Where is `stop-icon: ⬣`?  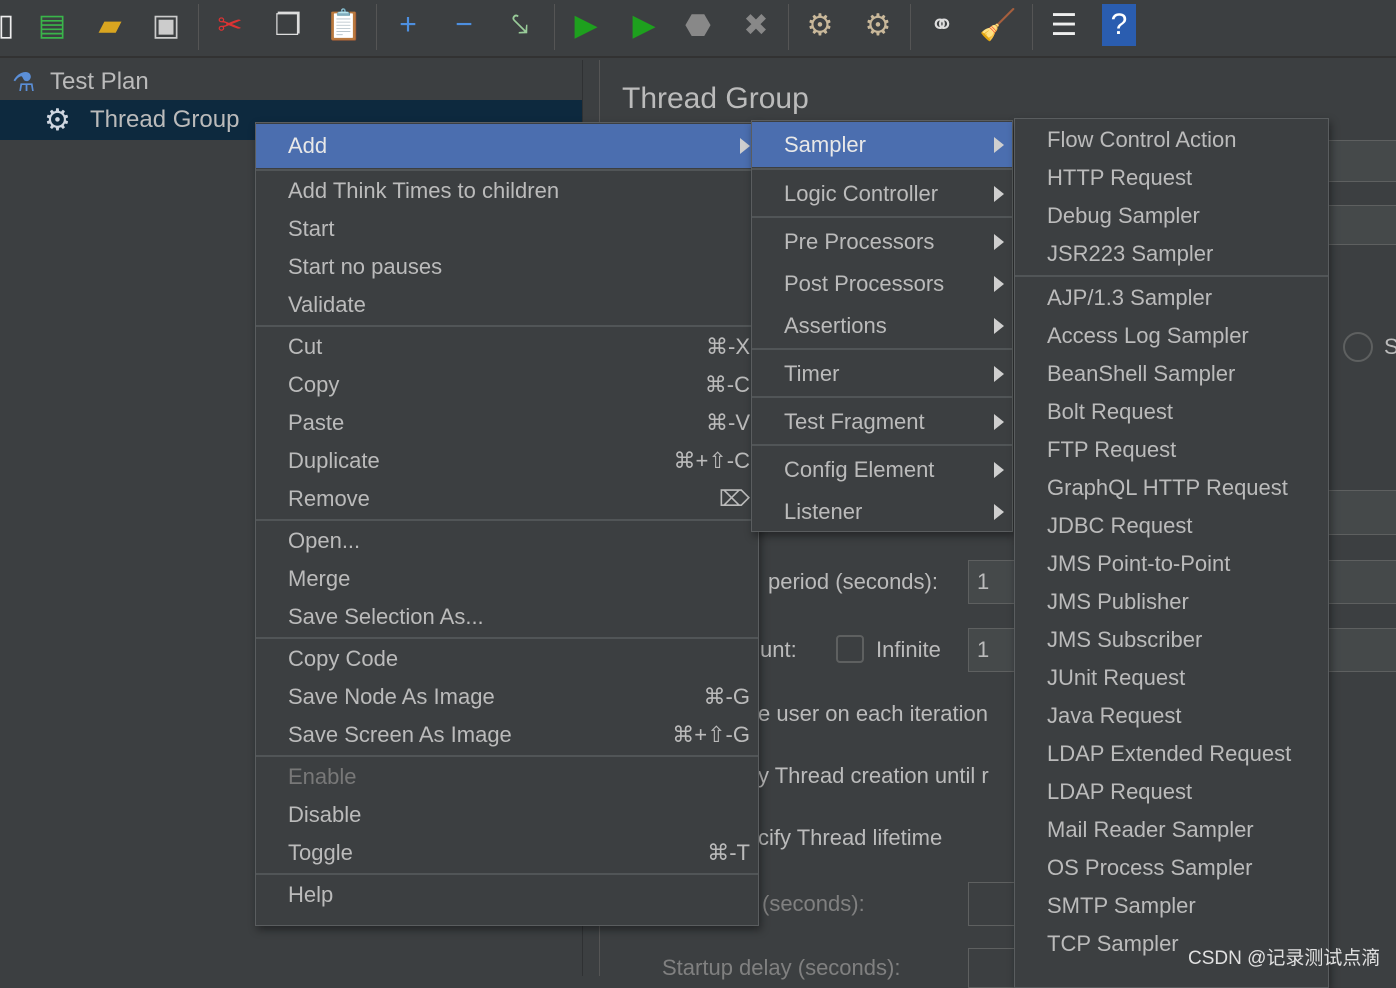 stop-icon: ⬣ is located at coordinates (698, 25).